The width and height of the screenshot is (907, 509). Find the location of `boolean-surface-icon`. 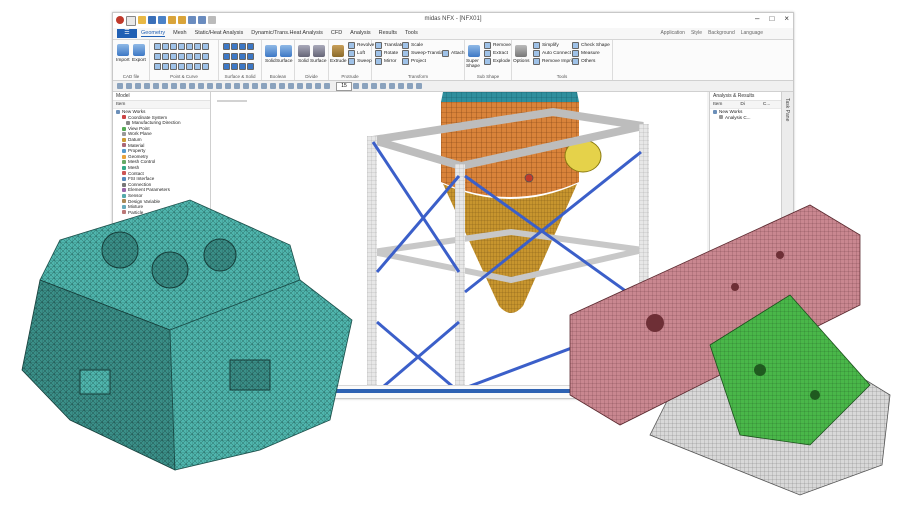

boolean-surface-icon is located at coordinates (286, 51).